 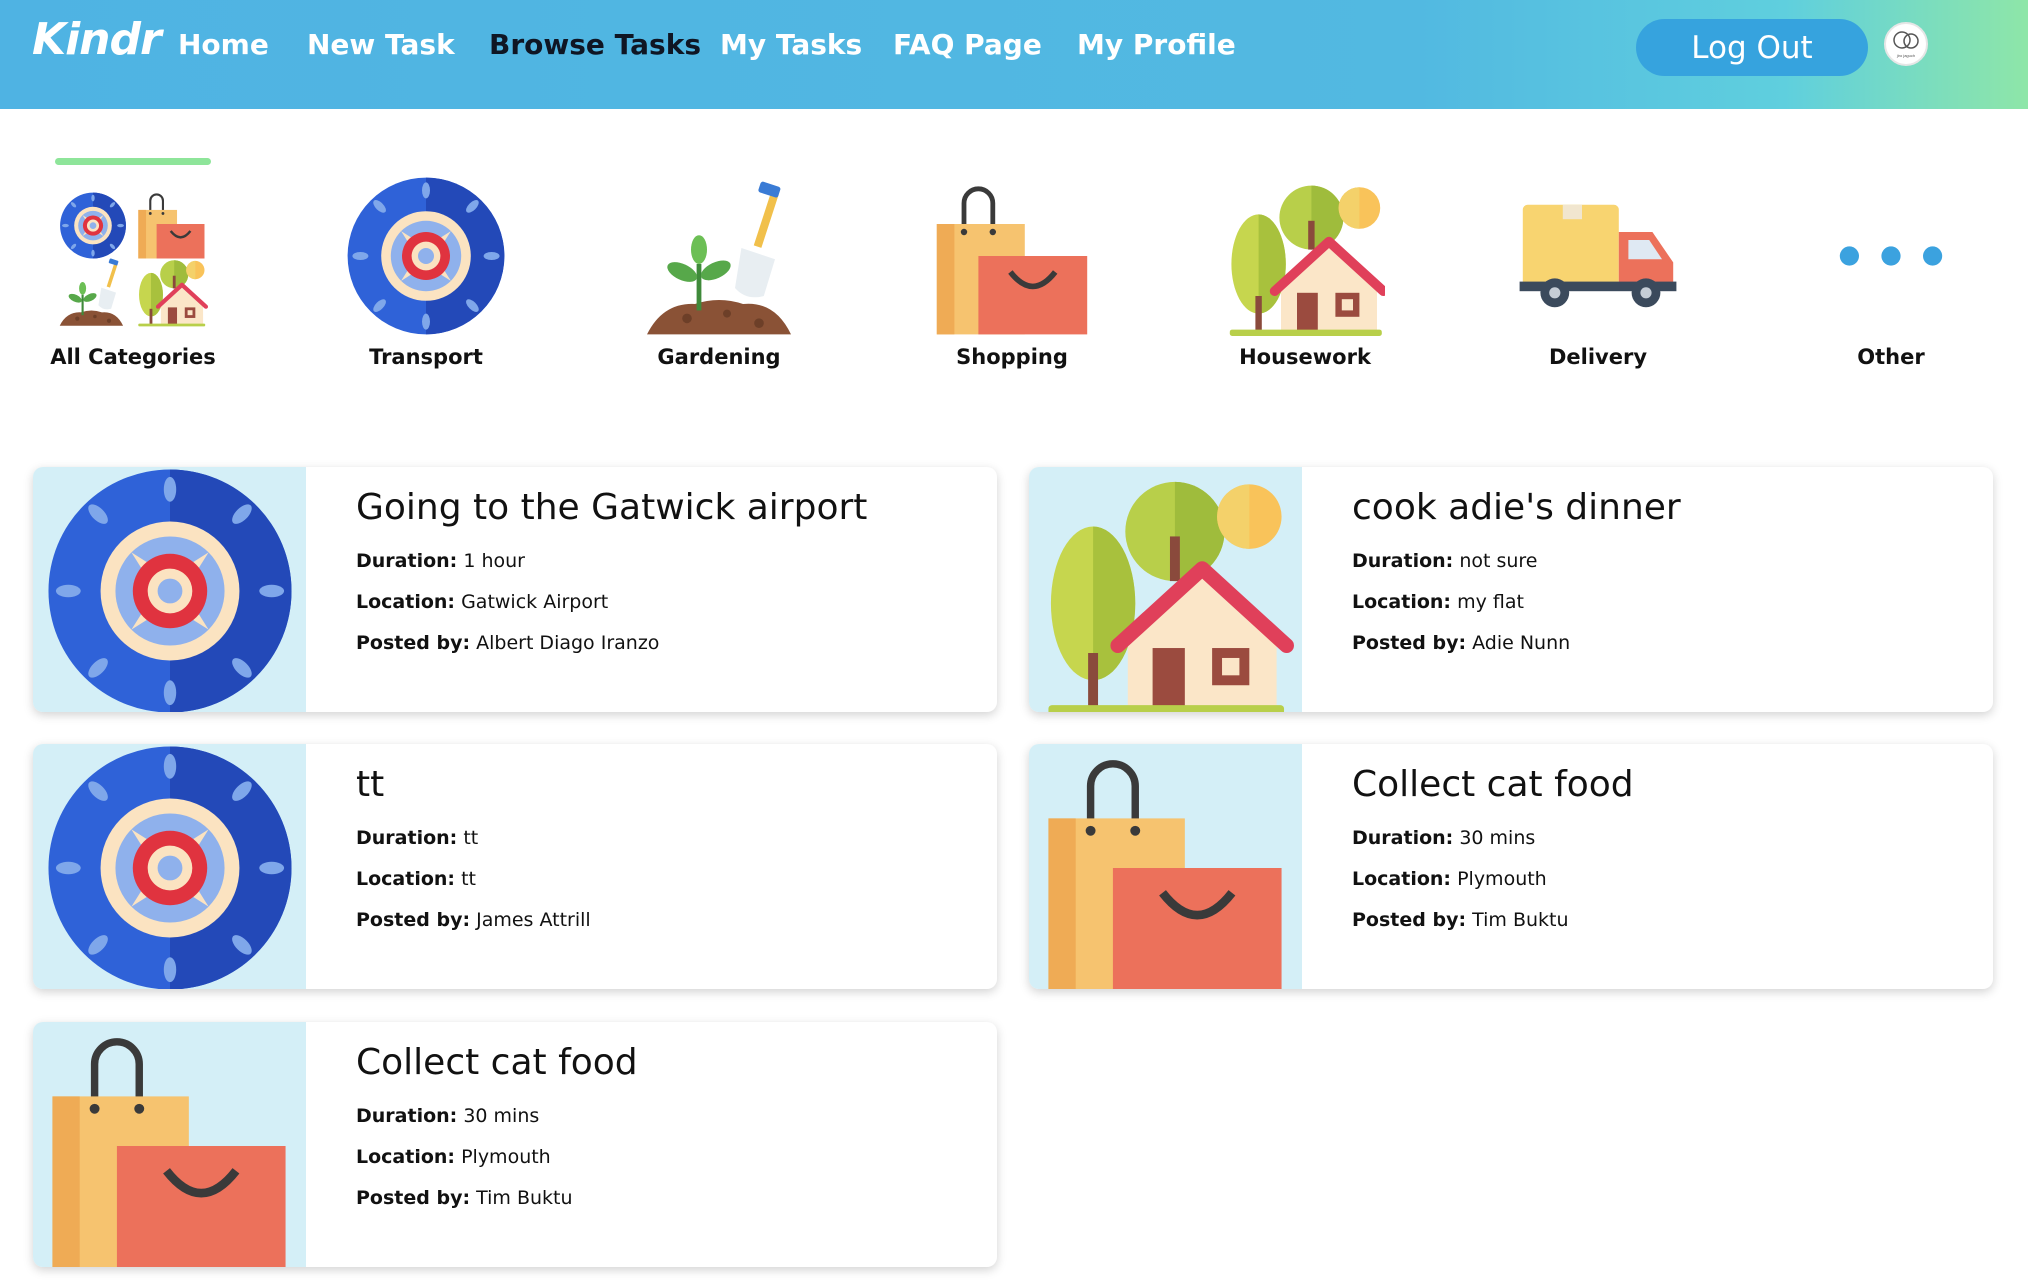 I want to click on category-delivery: Delivery, so click(x=1598, y=268).